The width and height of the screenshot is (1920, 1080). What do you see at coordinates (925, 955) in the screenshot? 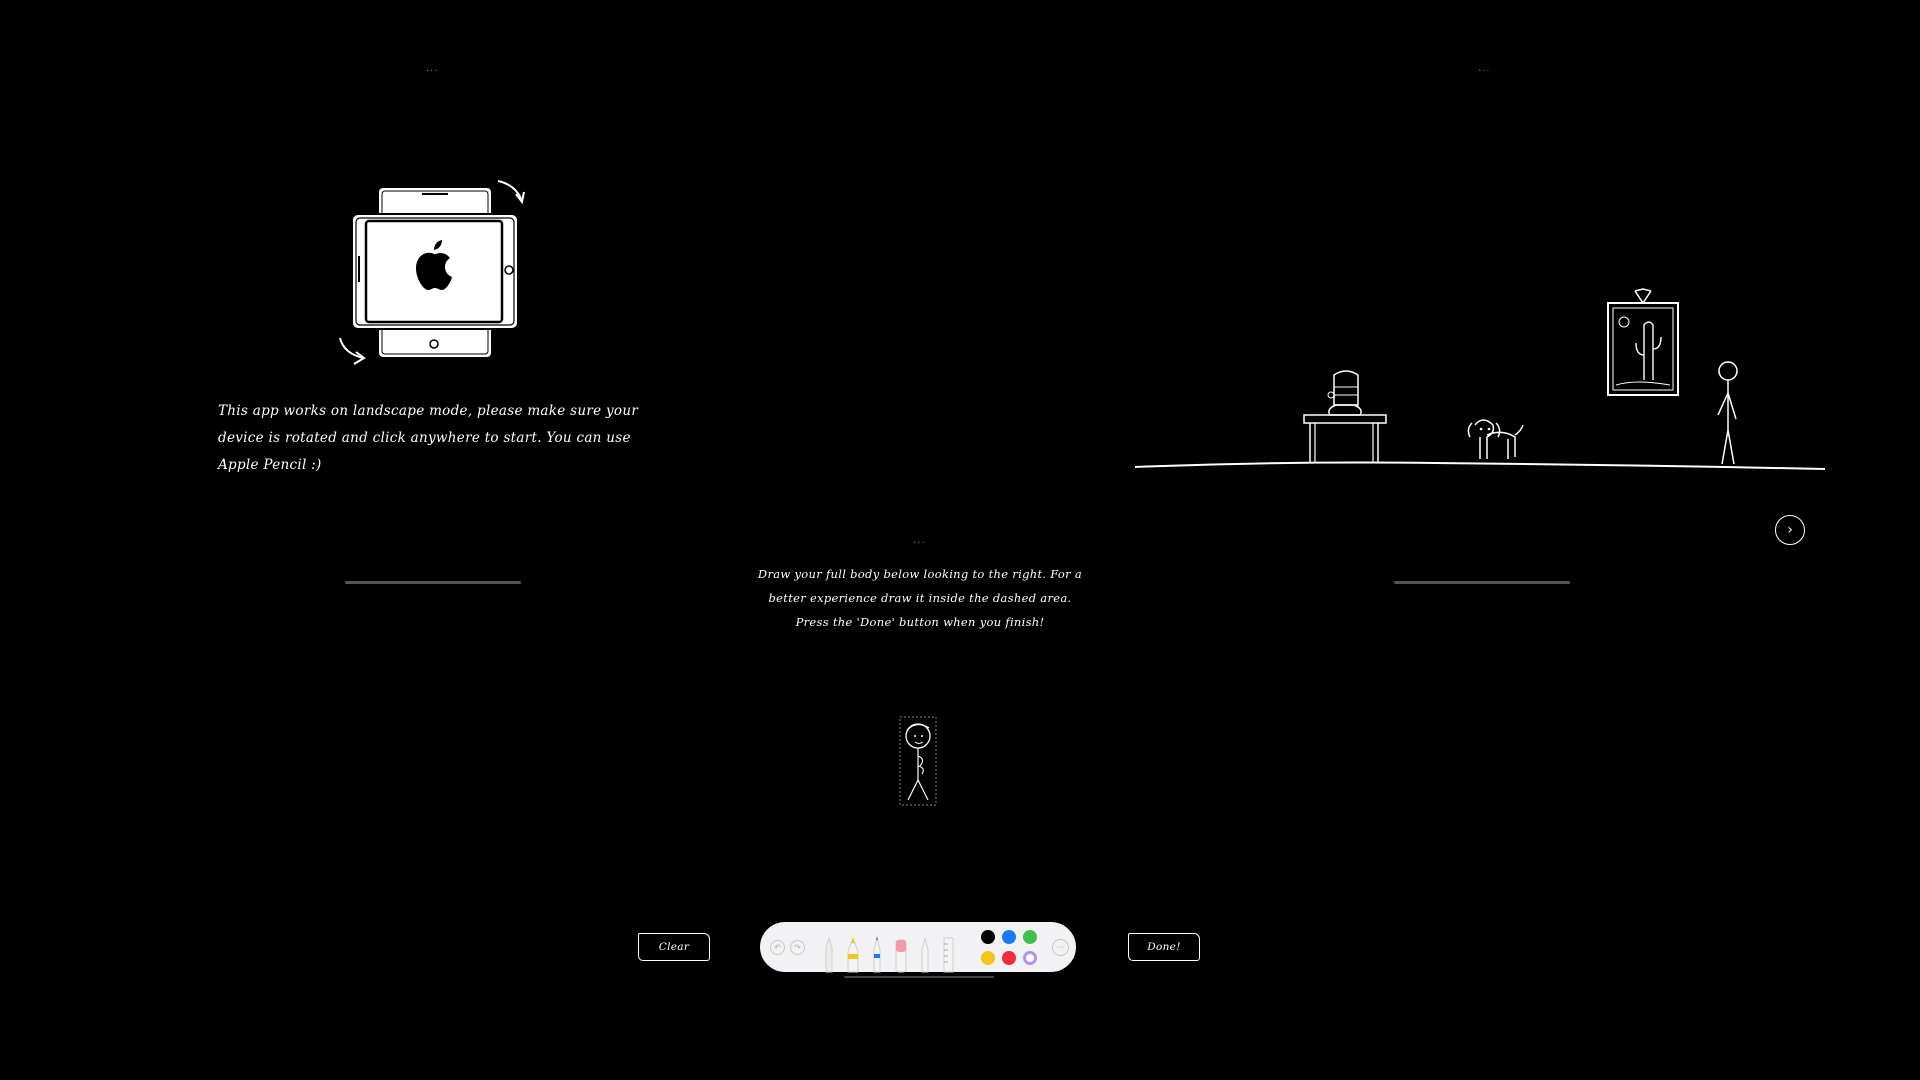
I see `lasso-tool` at bounding box center [925, 955].